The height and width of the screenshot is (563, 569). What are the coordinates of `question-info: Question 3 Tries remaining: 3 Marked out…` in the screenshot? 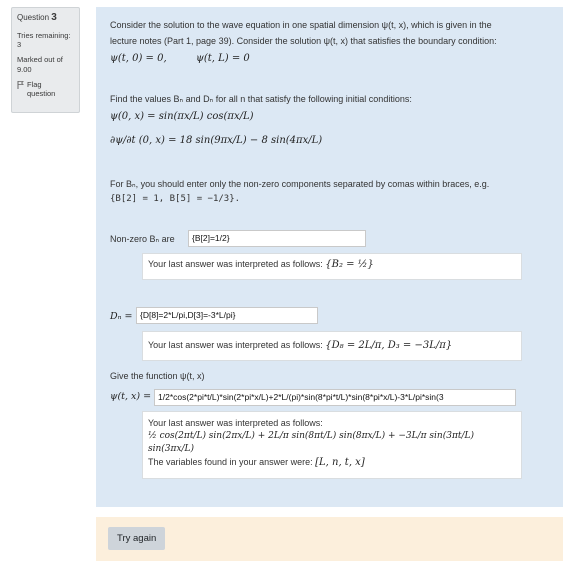 It's located at (45, 60).